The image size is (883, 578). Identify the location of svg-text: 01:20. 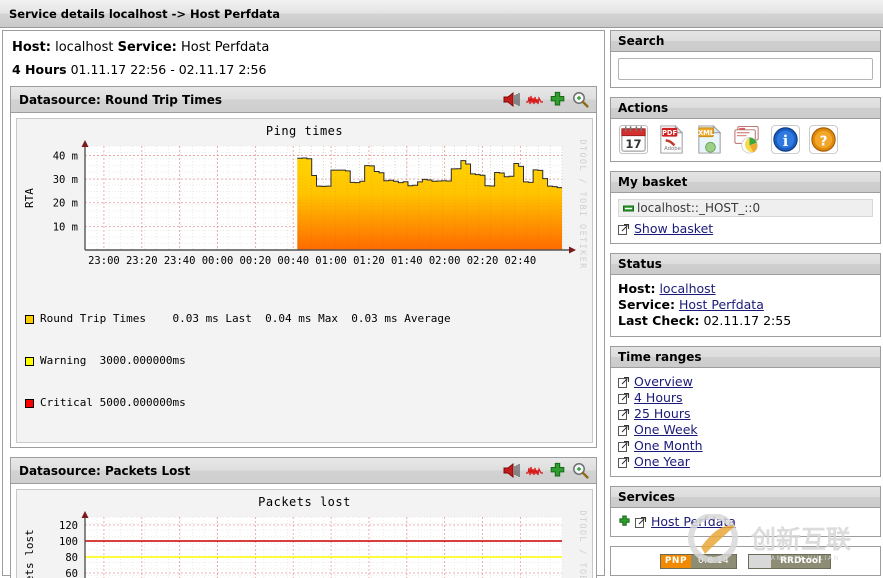
(369, 261).